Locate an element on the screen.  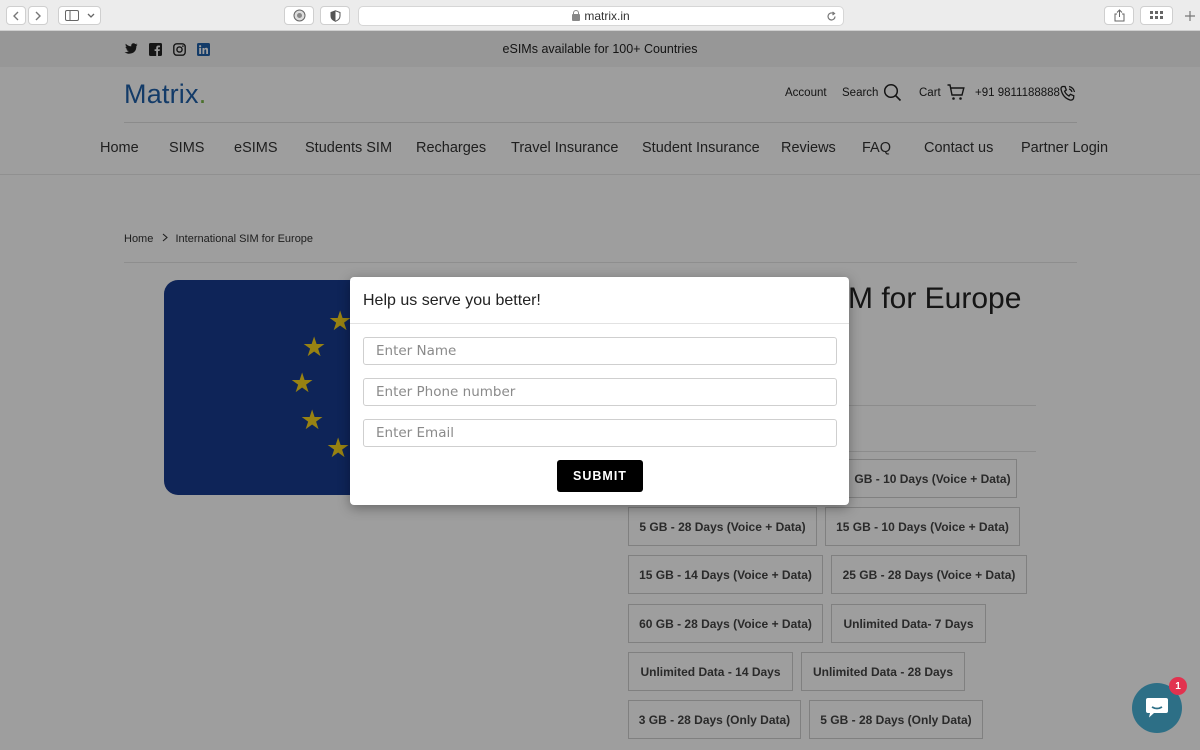
shield-icon is located at coordinates (335, 15).